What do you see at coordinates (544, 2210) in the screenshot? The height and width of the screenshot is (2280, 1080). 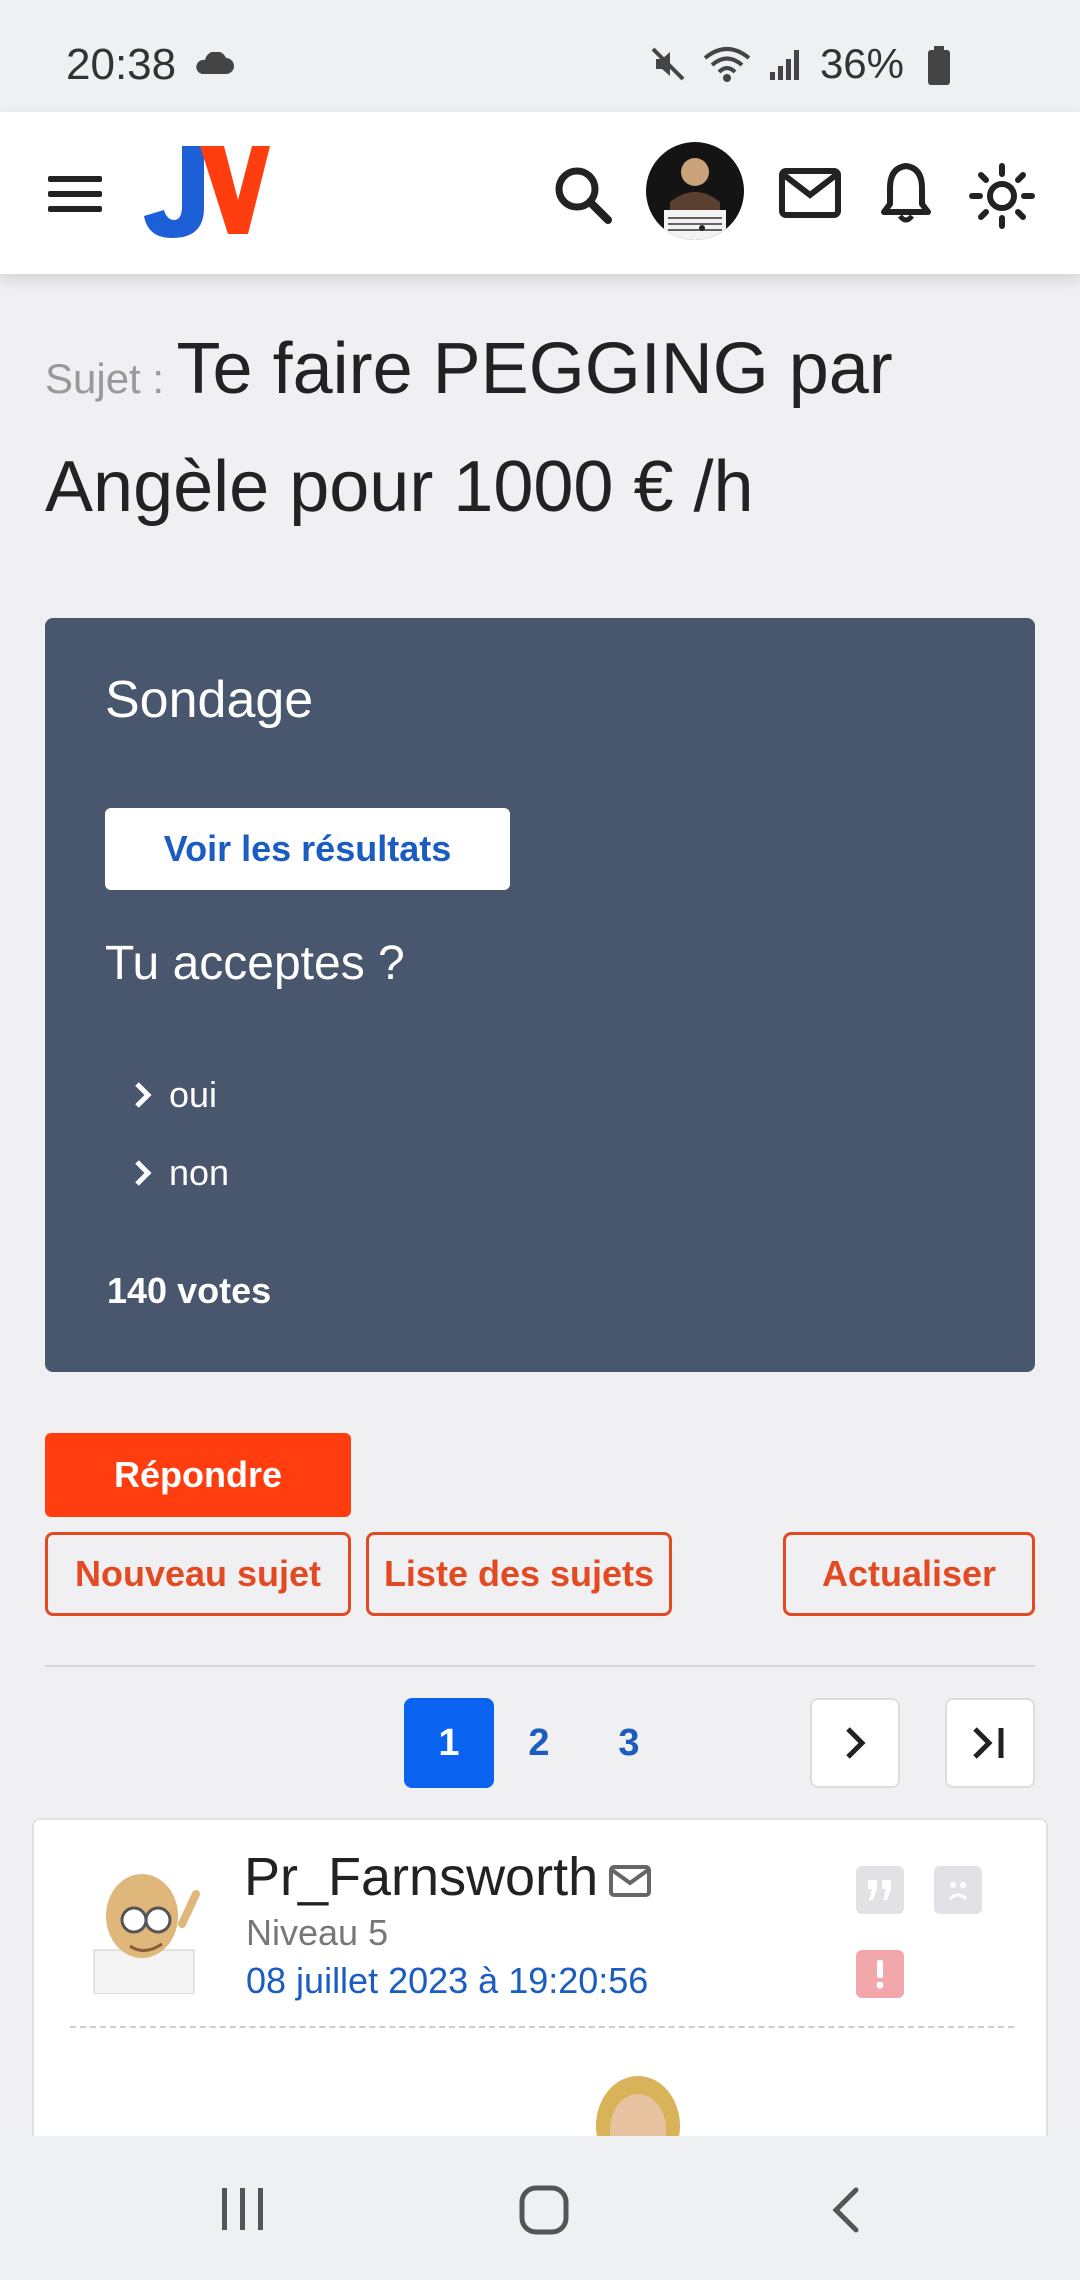 I see `home-icon` at bounding box center [544, 2210].